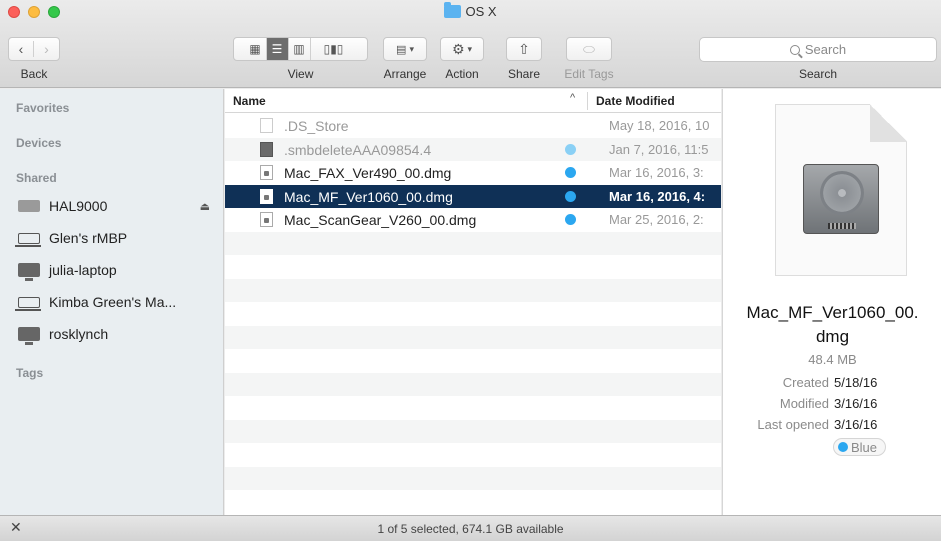 Image resolution: width=941 pixels, height=541 pixels. I want to click on eject-icon: ⏏, so click(205, 206).